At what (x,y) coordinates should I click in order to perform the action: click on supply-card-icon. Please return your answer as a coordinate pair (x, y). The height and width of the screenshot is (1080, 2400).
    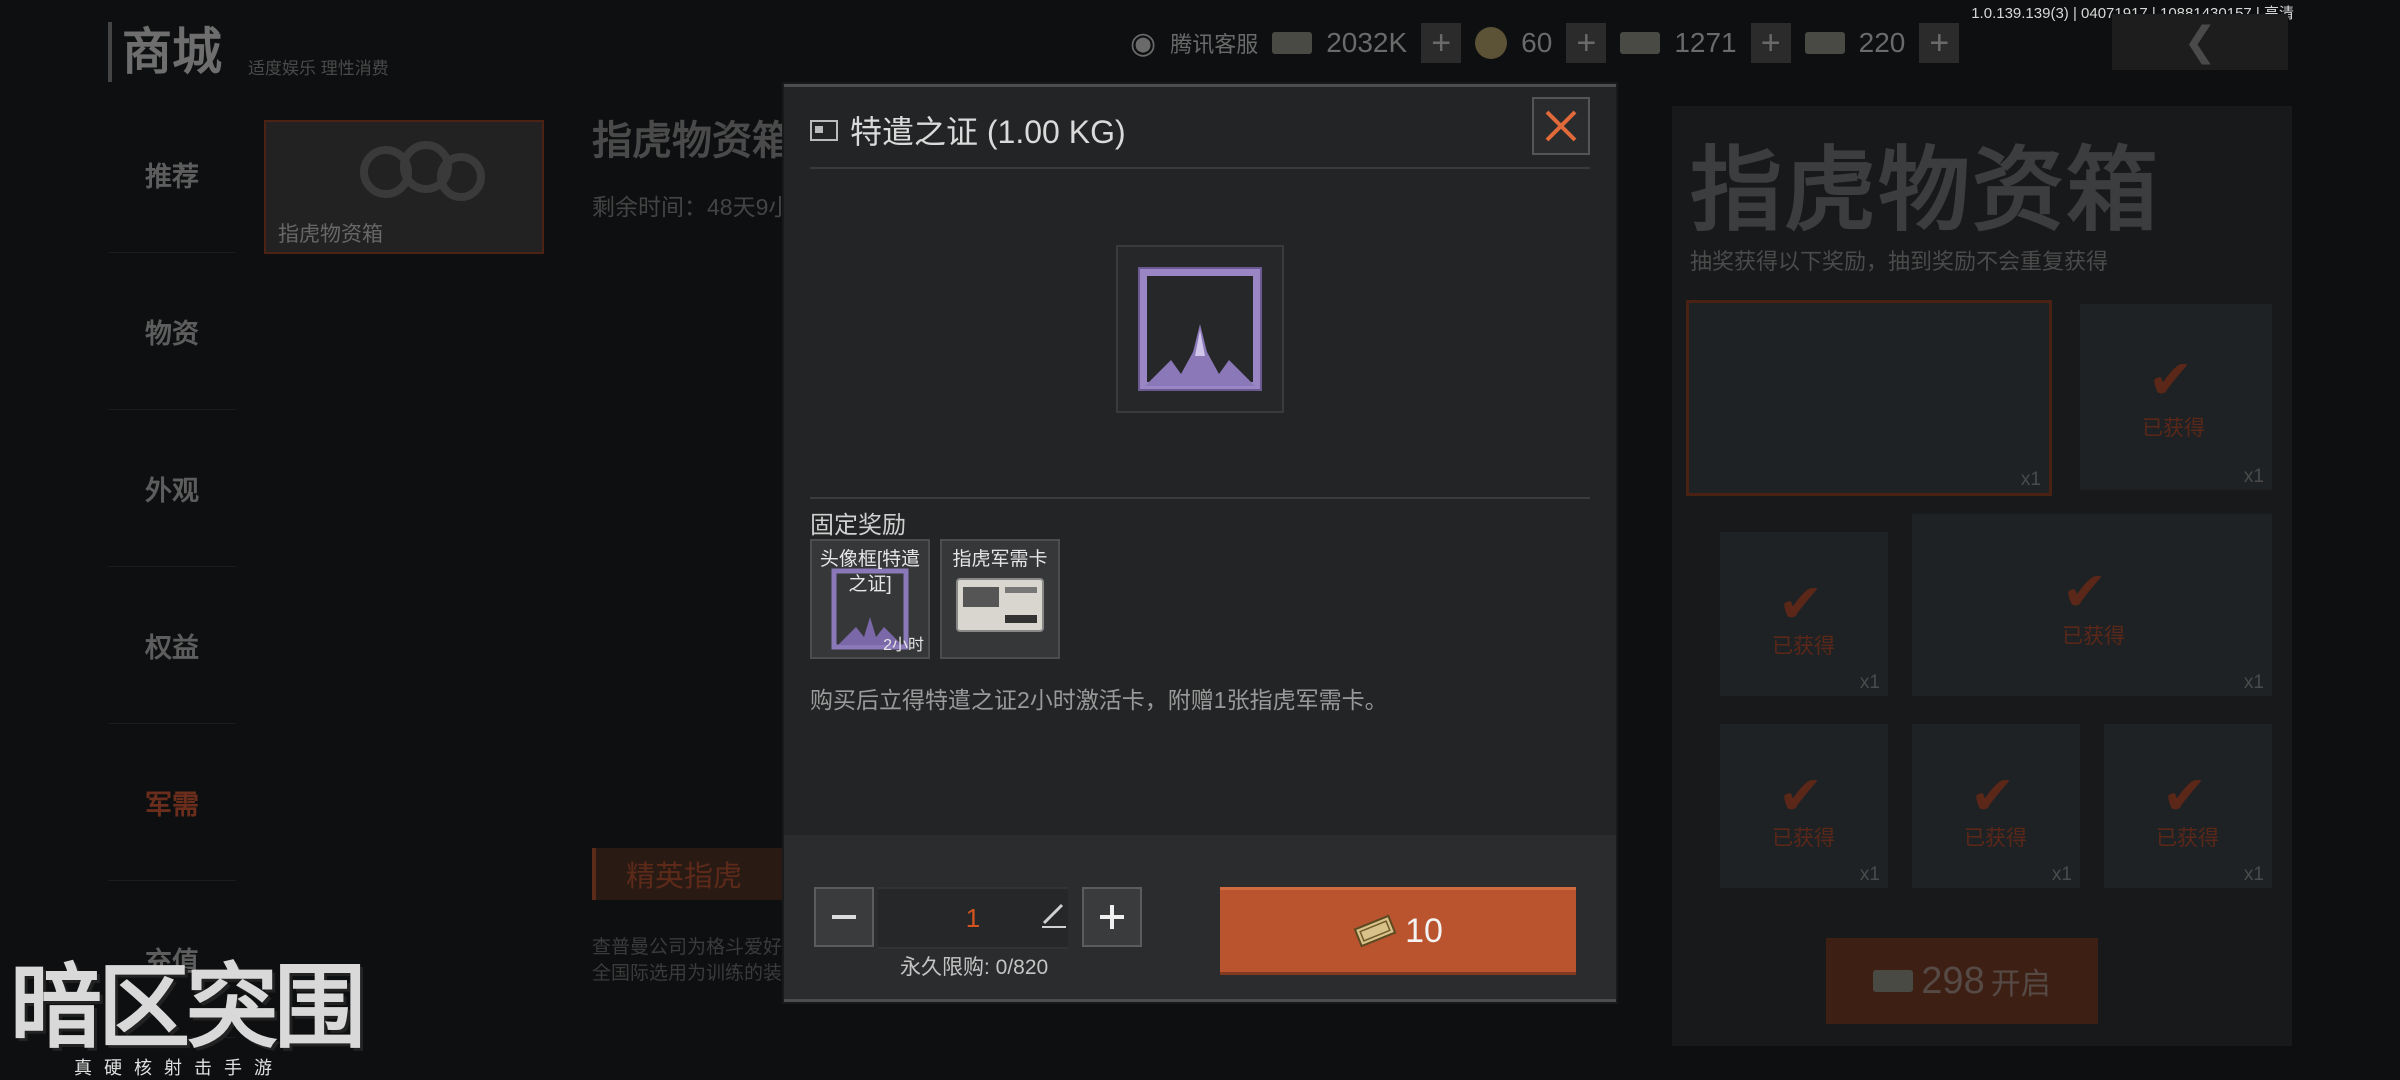
    Looking at the image, I should click on (1000, 605).